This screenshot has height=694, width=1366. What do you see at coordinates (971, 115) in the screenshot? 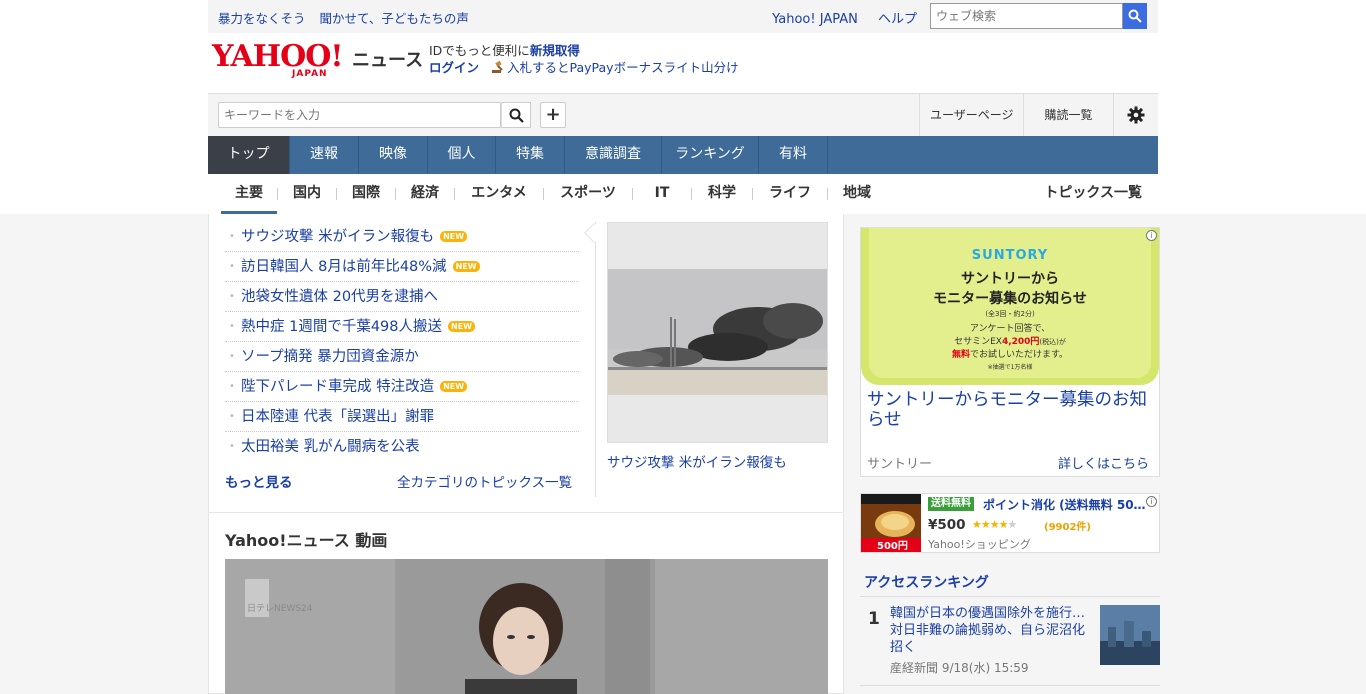
I see `user-page-link: ユーザーページ` at bounding box center [971, 115].